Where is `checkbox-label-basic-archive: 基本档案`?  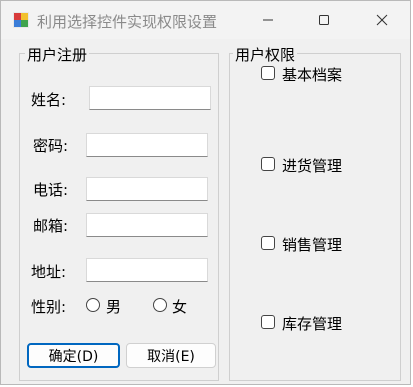 checkbox-label-basic-archive: 基本档案 is located at coordinates (312, 74).